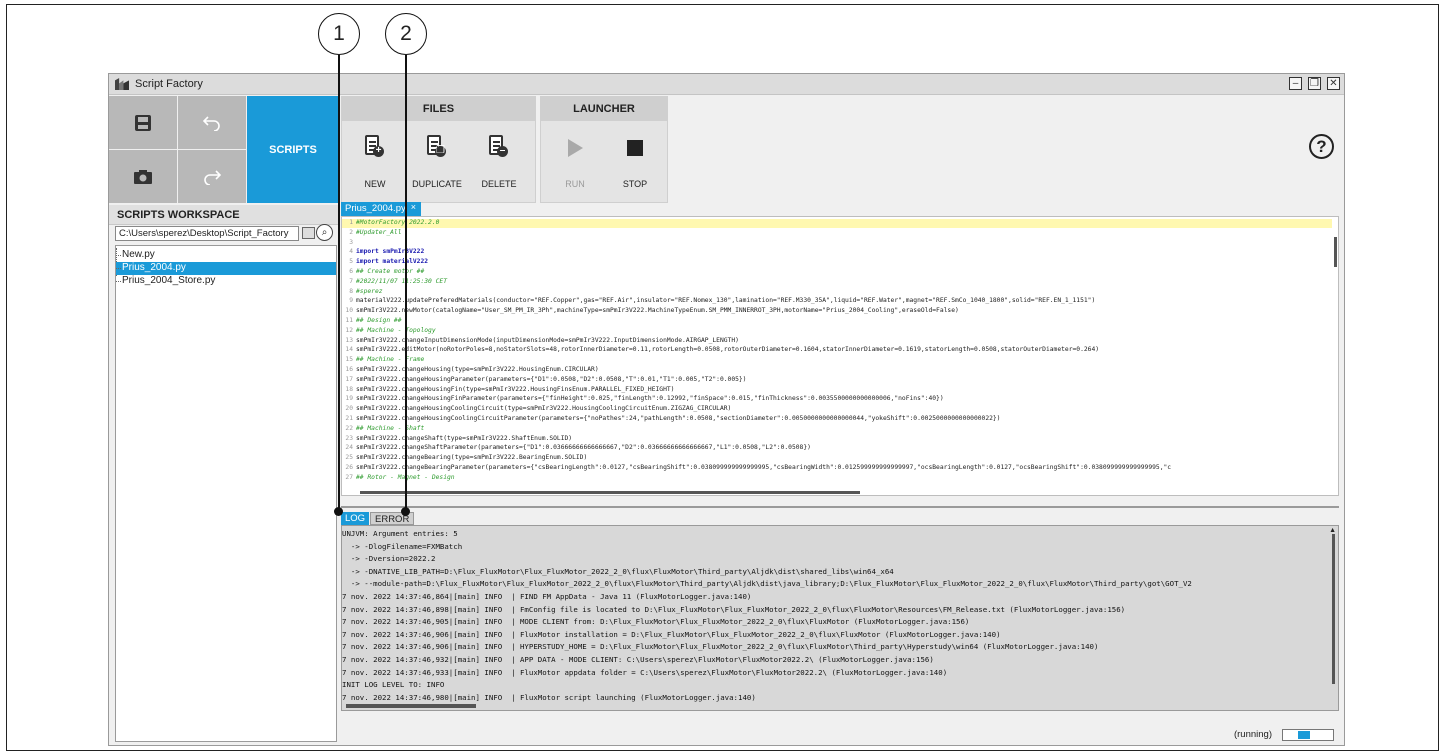  Describe the element at coordinates (381, 209) in the screenshot. I see `editor-tab-prius-2004: Prius_2004.py ×` at that location.